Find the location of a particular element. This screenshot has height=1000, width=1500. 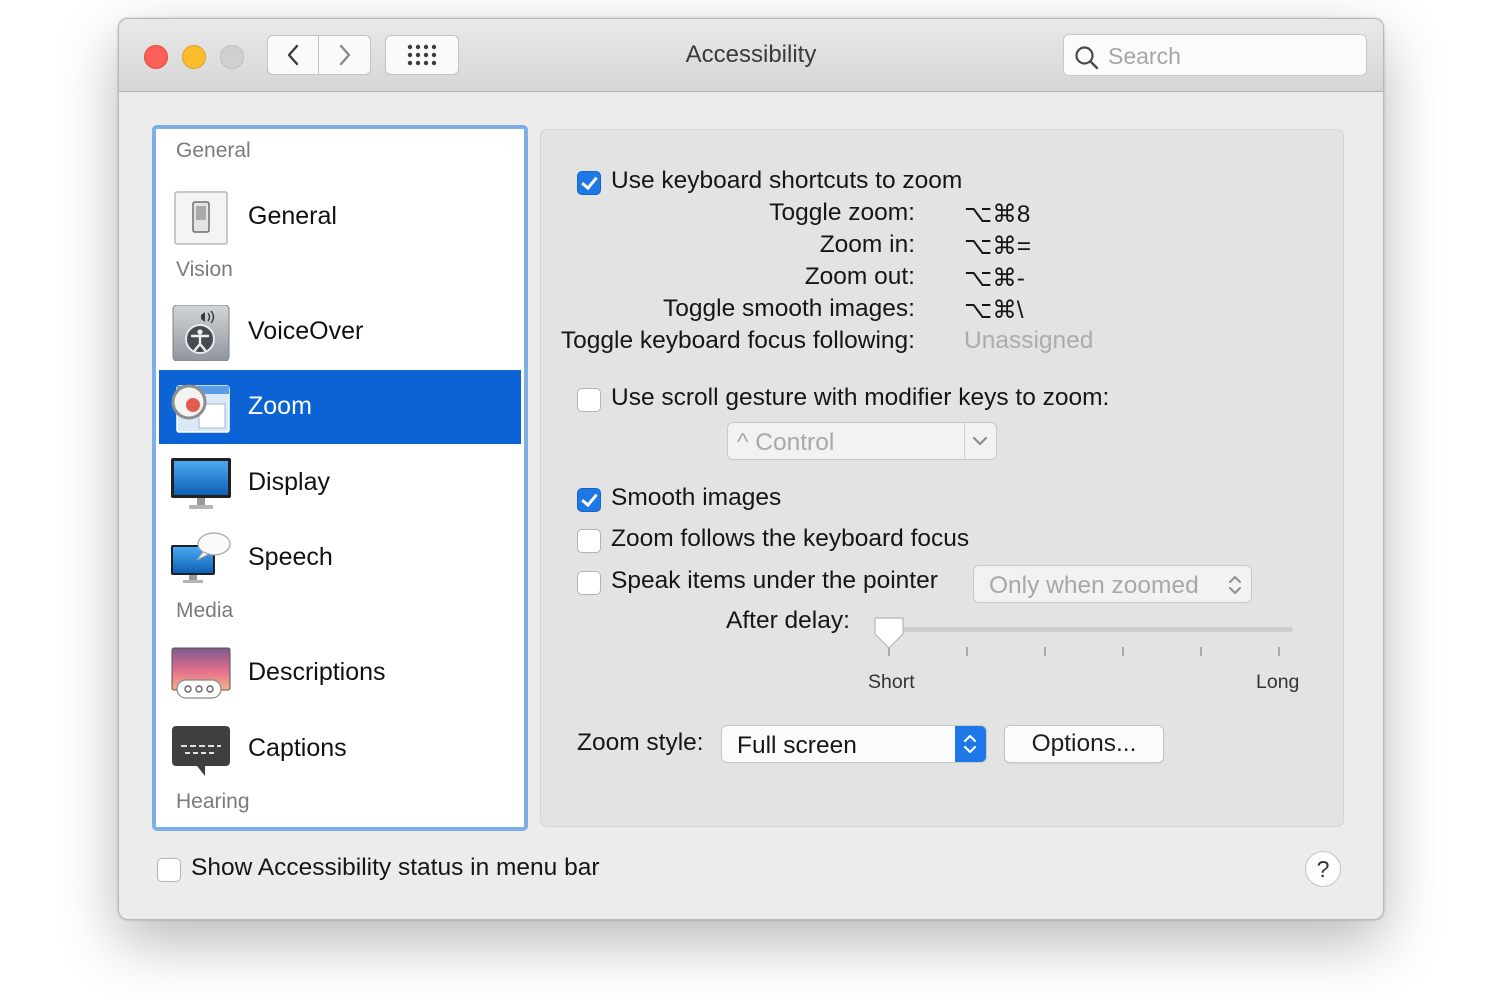

captions-icon is located at coordinates (201, 751).